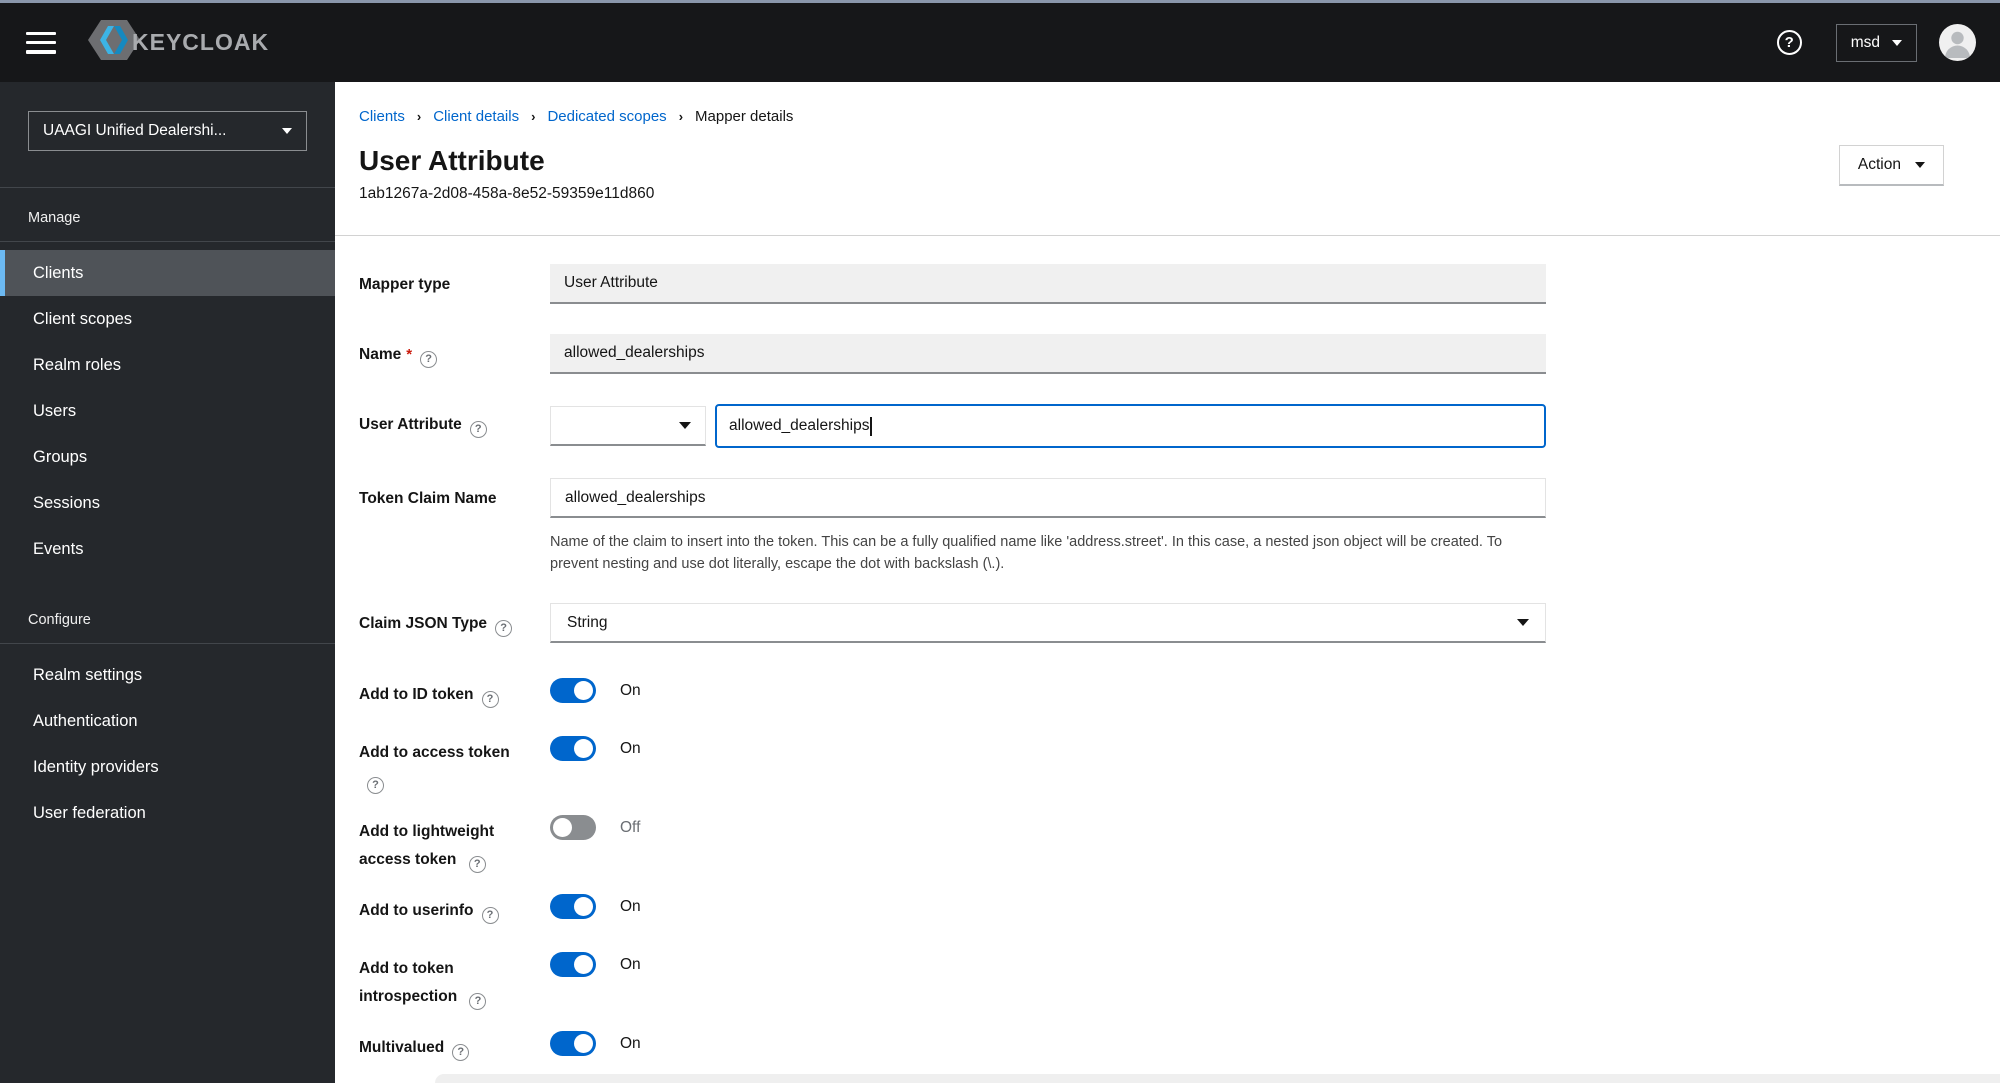 The height and width of the screenshot is (1083, 2000). I want to click on avatar, so click(1957, 42).